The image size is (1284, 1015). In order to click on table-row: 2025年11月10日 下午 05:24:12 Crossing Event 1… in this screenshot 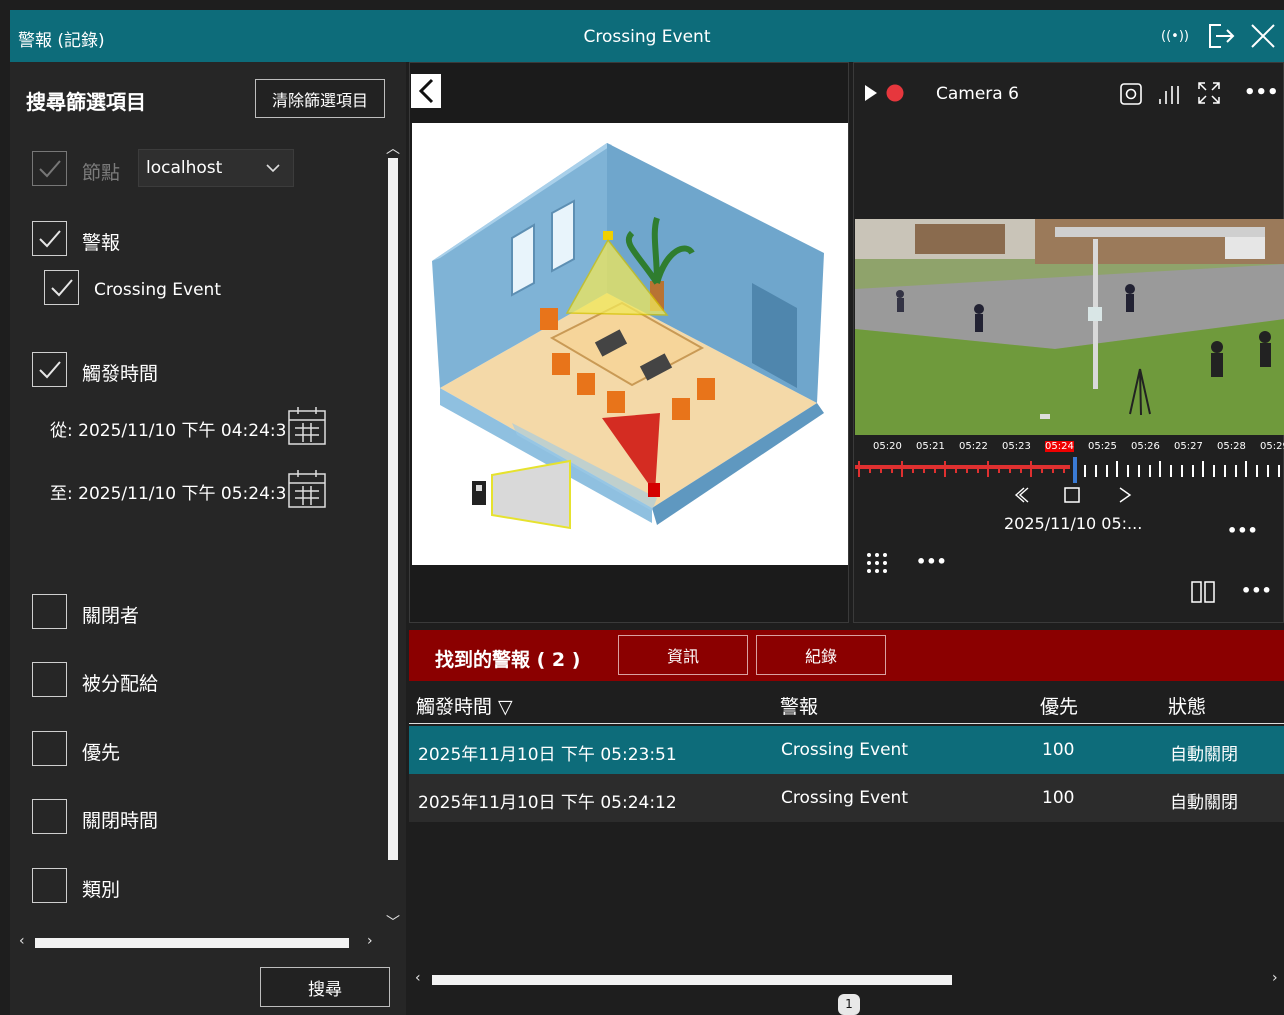, I will do `click(846, 798)`.